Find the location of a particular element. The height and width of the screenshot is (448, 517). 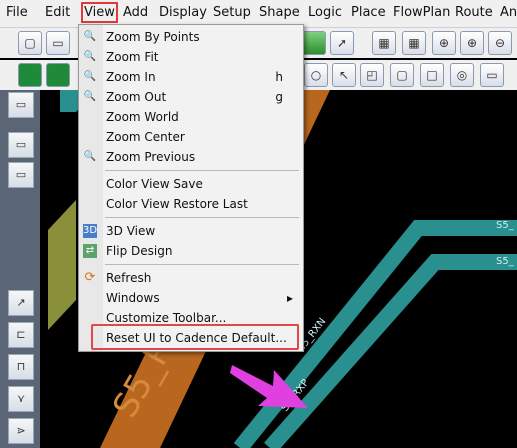

menu-logic: Logic is located at coordinates (325, 12).